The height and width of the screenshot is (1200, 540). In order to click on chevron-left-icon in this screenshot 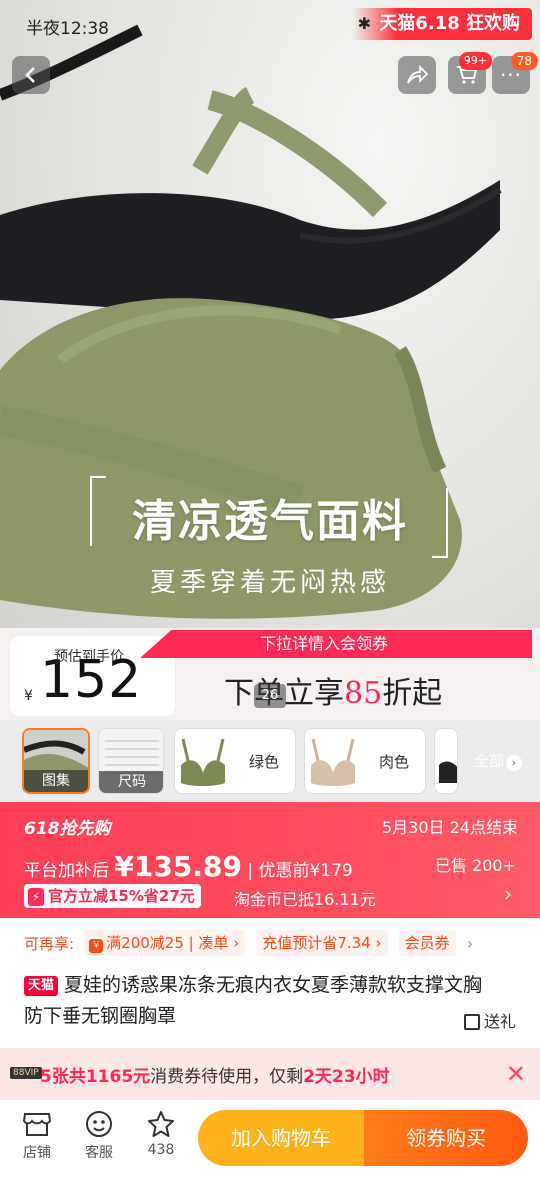, I will do `click(30, 75)`.